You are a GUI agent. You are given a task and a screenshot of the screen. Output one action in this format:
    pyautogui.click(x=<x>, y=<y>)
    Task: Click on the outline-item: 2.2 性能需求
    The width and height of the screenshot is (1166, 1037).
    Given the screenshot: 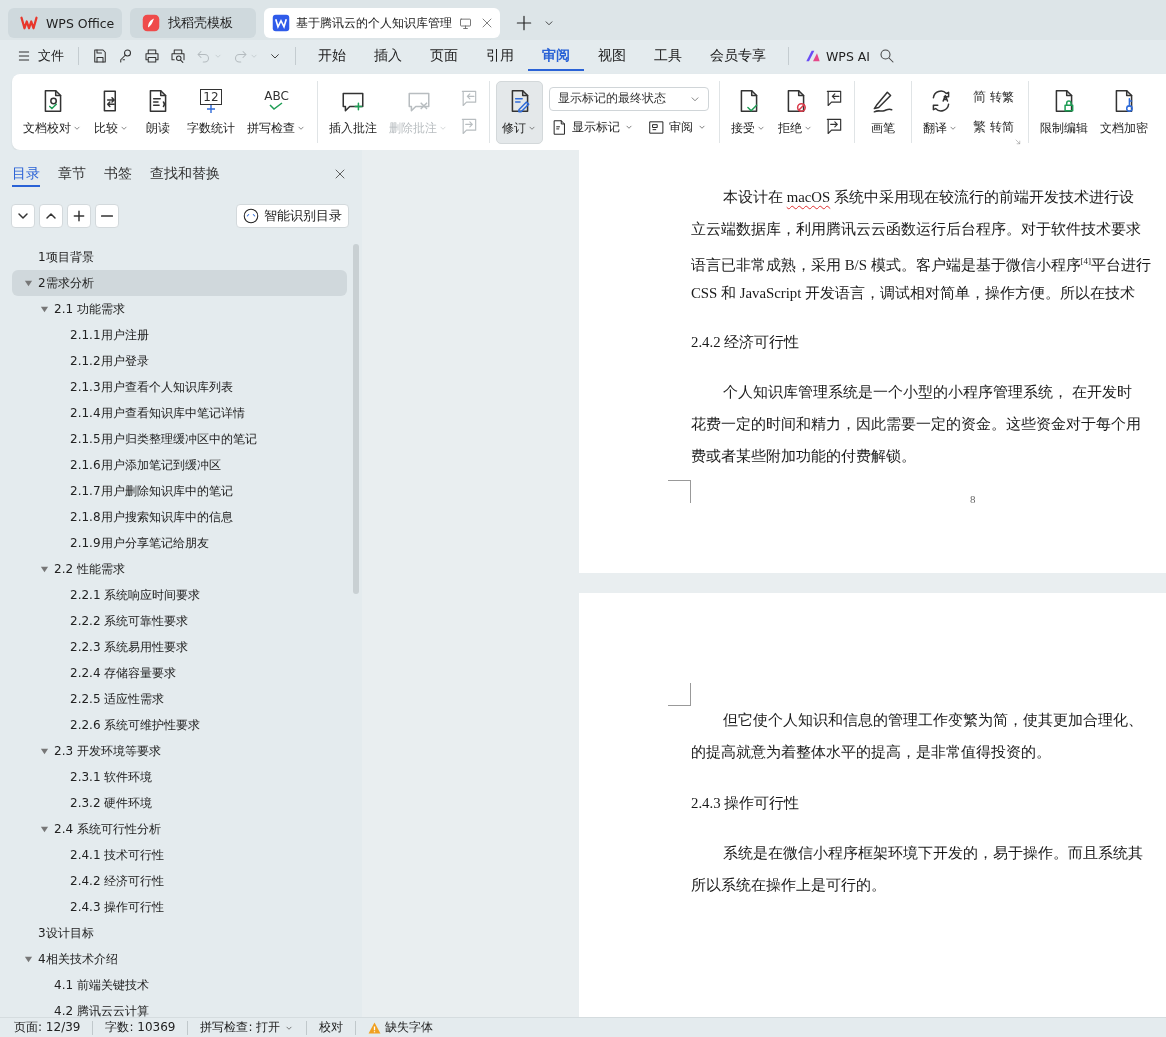 What is the action you would take?
    pyautogui.click(x=179, y=569)
    